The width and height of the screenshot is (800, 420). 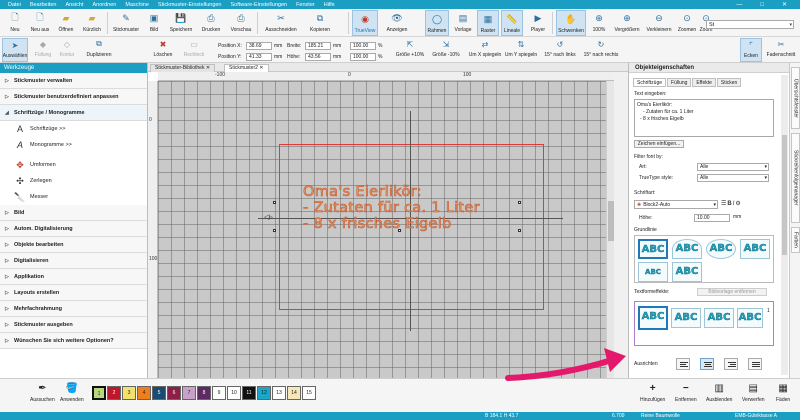 What do you see at coordinates (755, 249) in the screenshot?
I see `baseline-wave: ABC` at bounding box center [755, 249].